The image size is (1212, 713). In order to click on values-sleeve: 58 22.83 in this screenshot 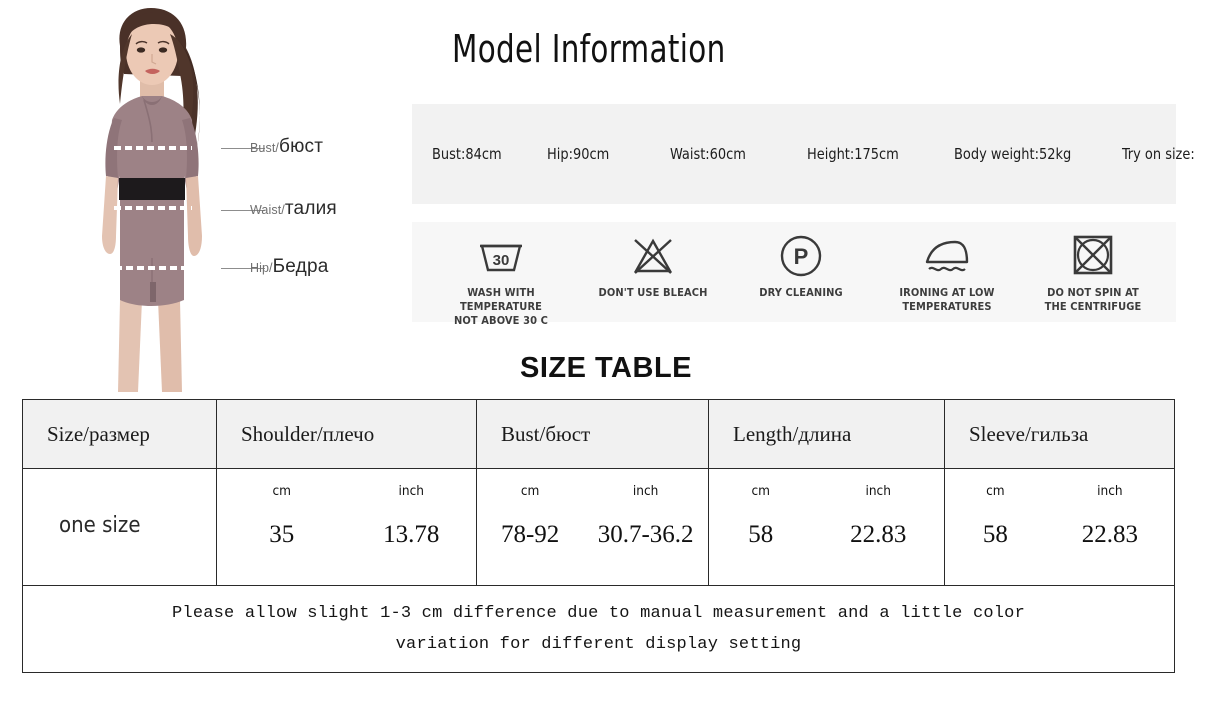, I will do `click(1059, 535)`.